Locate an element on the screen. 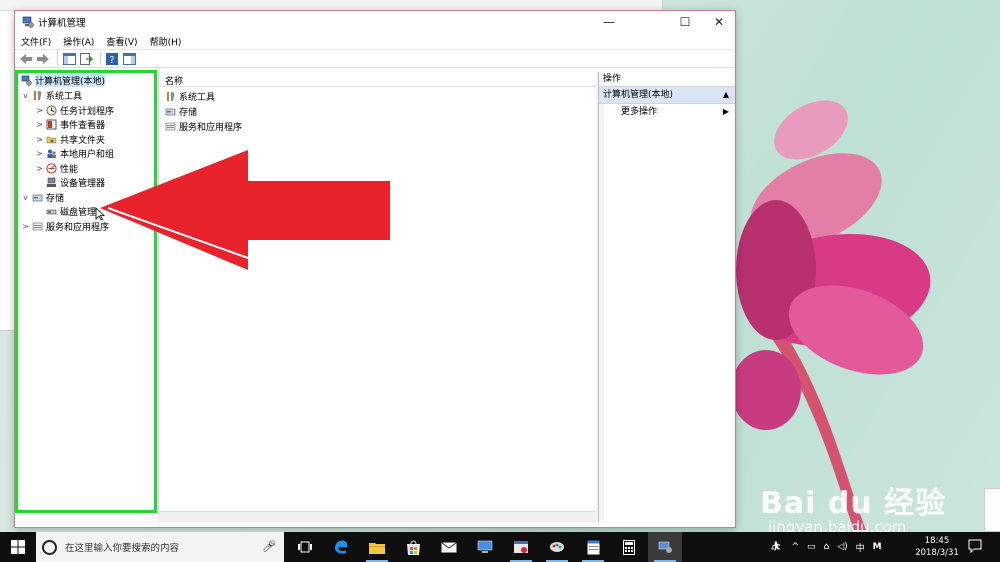  search-placeholder: 在这里输入你要搜索的内容 is located at coordinates (122, 548).